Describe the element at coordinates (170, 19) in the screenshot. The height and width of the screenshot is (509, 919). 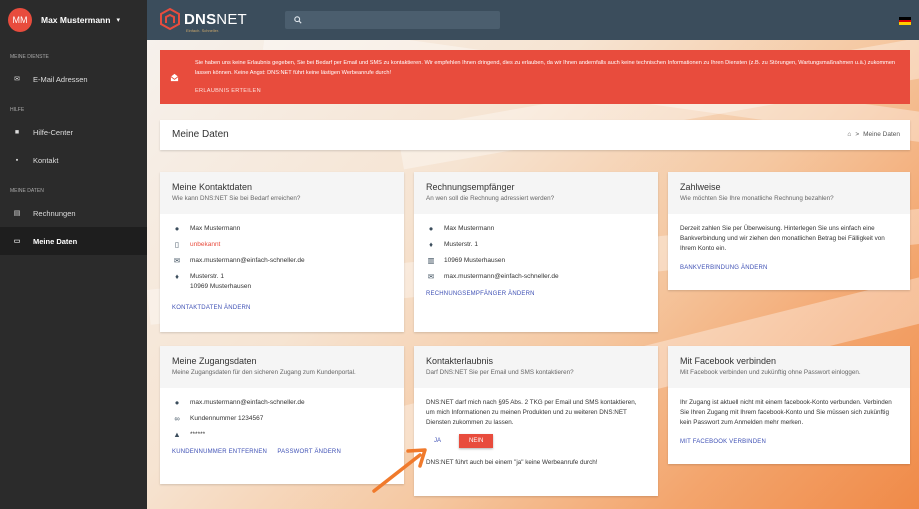
I see `dnsnet-logo-icon` at that location.